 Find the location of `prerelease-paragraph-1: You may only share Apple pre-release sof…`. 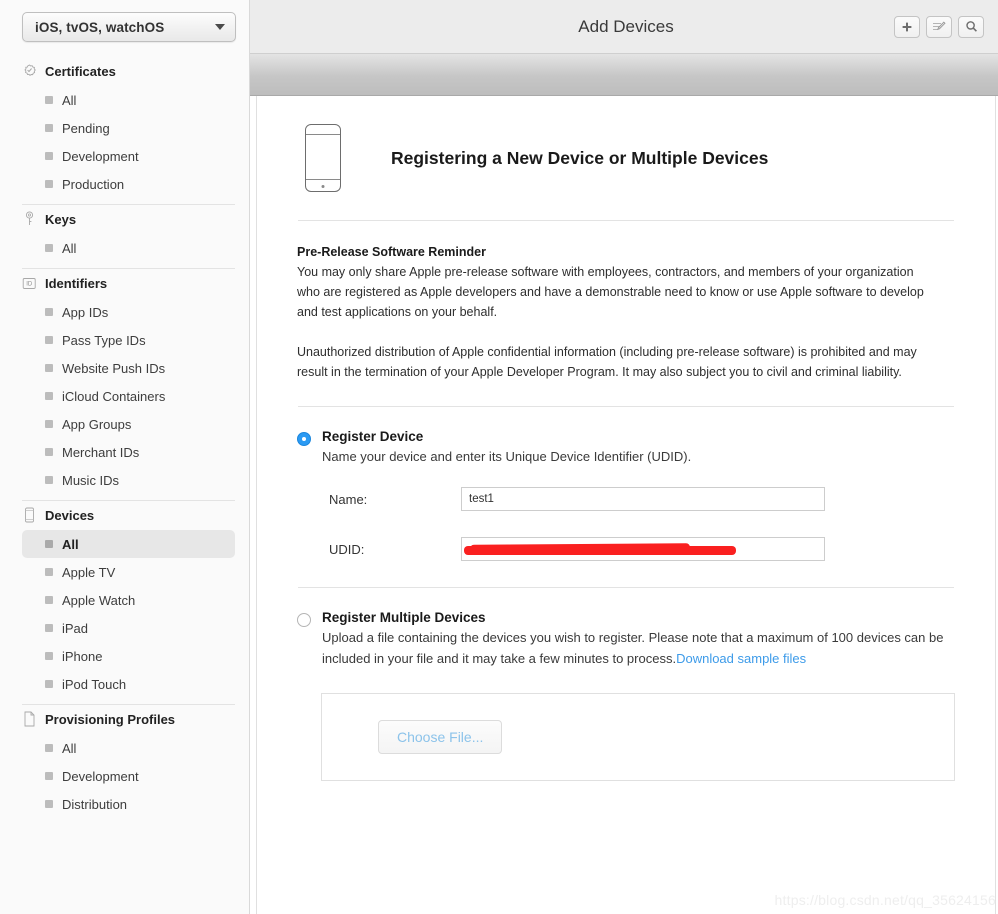

prerelease-paragraph-1: You may only share Apple pre-release sof… is located at coordinates (610, 292).